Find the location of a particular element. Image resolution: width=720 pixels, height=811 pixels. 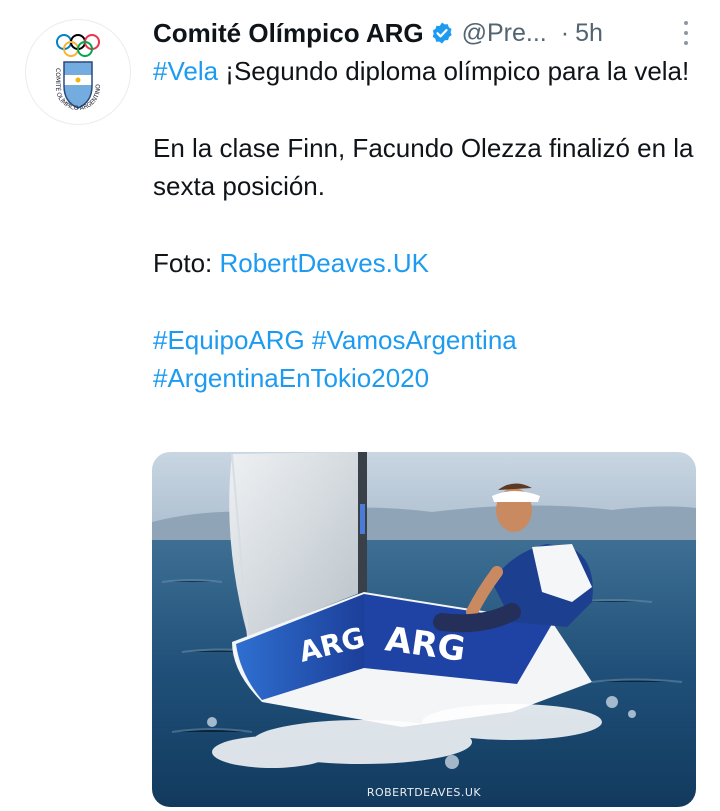

hashtags-line-2: #ArgentinaEnTokio2020 is located at coordinates (425, 378).